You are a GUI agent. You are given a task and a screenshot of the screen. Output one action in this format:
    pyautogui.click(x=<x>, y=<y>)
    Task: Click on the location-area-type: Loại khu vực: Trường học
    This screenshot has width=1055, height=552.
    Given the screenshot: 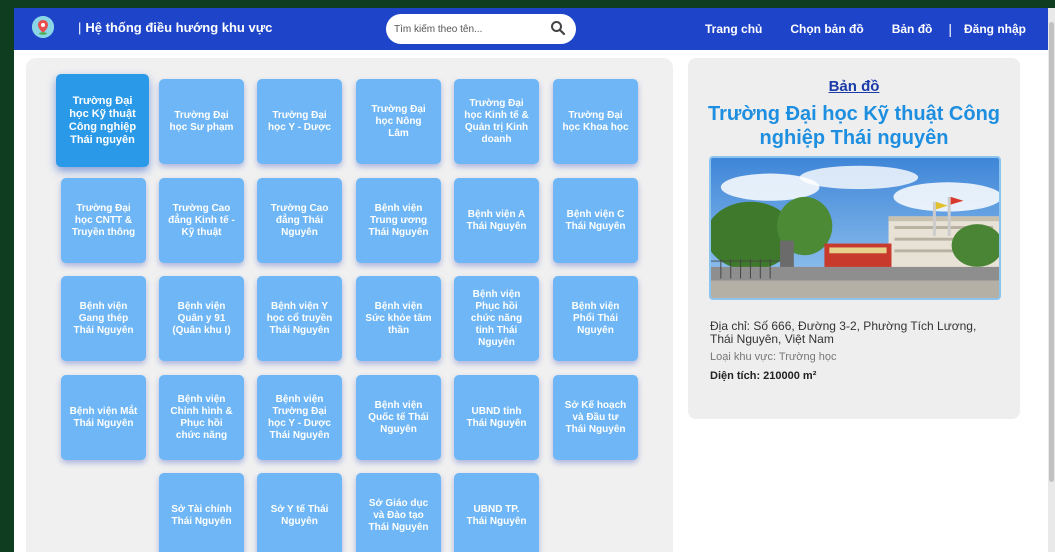 What is the action you would take?
    pyautogui.click(x=773, y=357)
    